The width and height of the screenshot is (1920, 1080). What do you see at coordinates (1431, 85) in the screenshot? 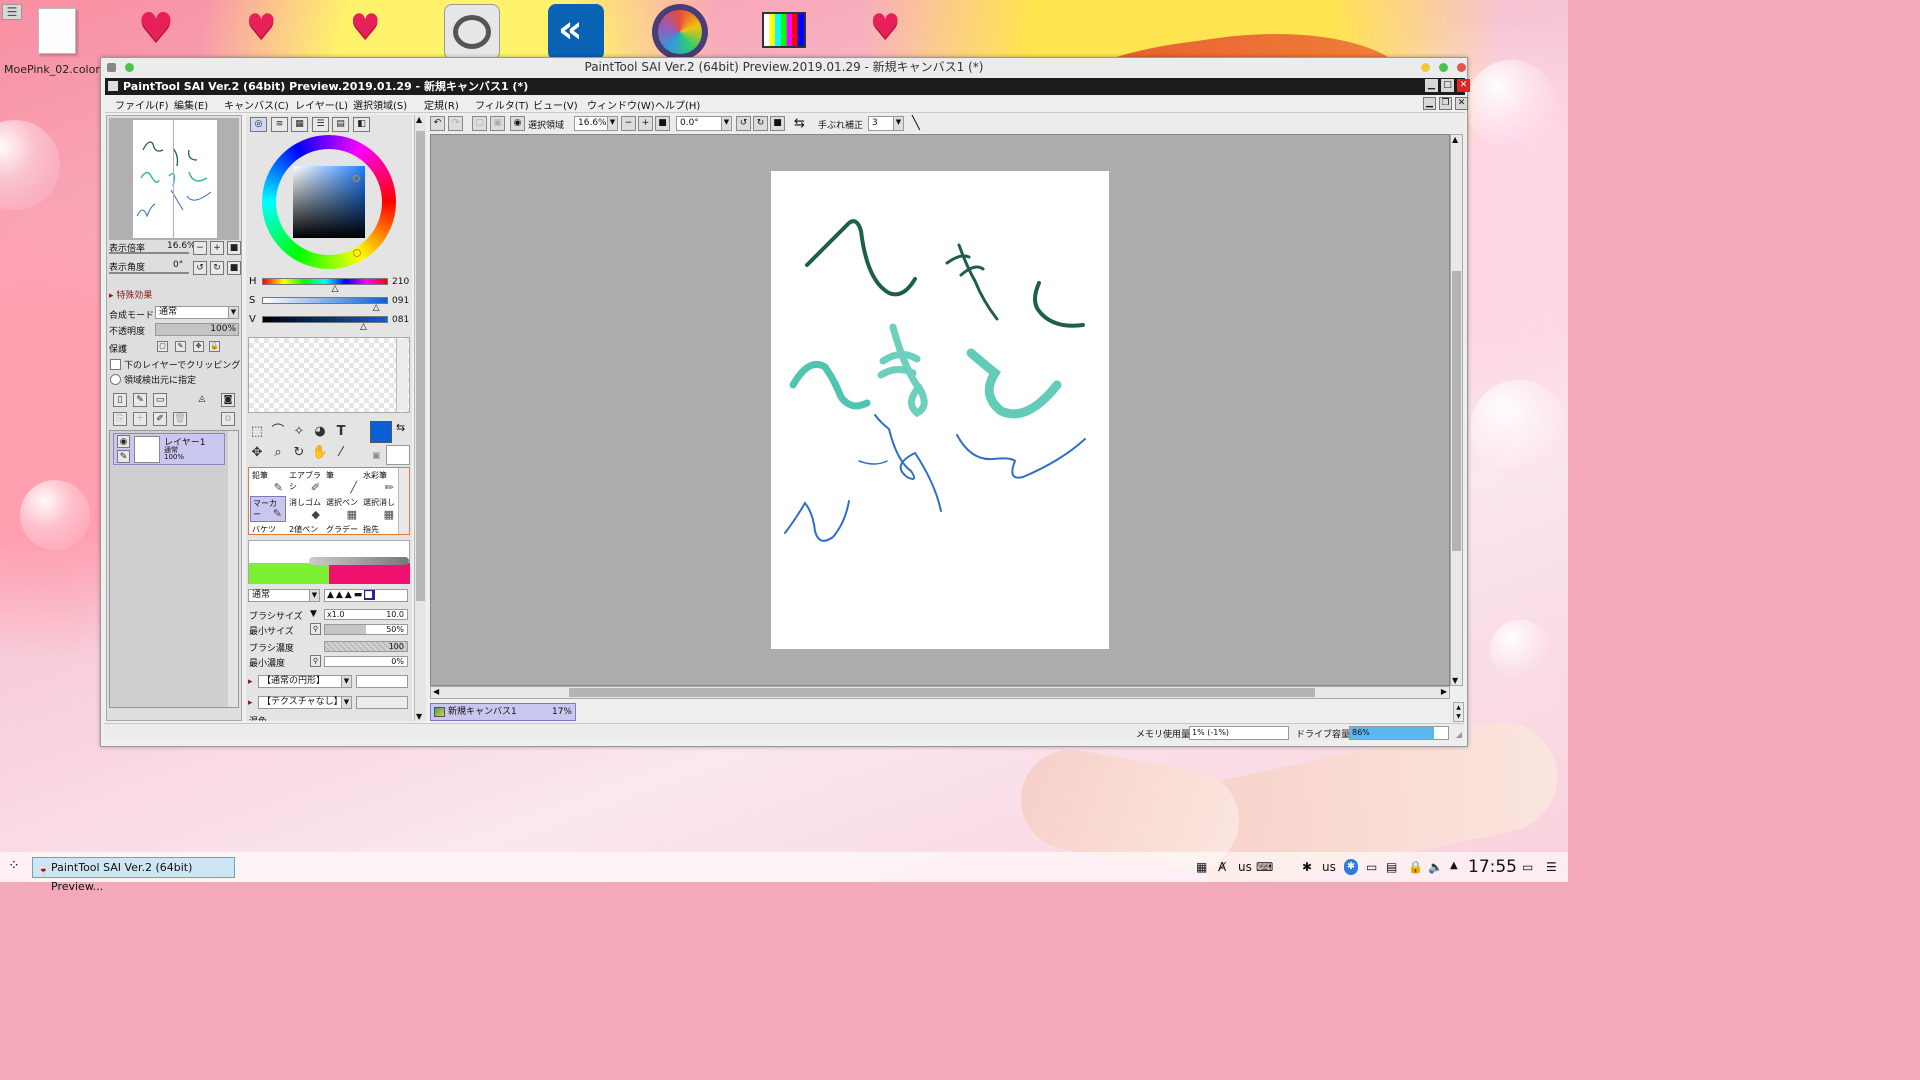
I see `app-minimize-button: ▁` at bounding box center [1431, 85].